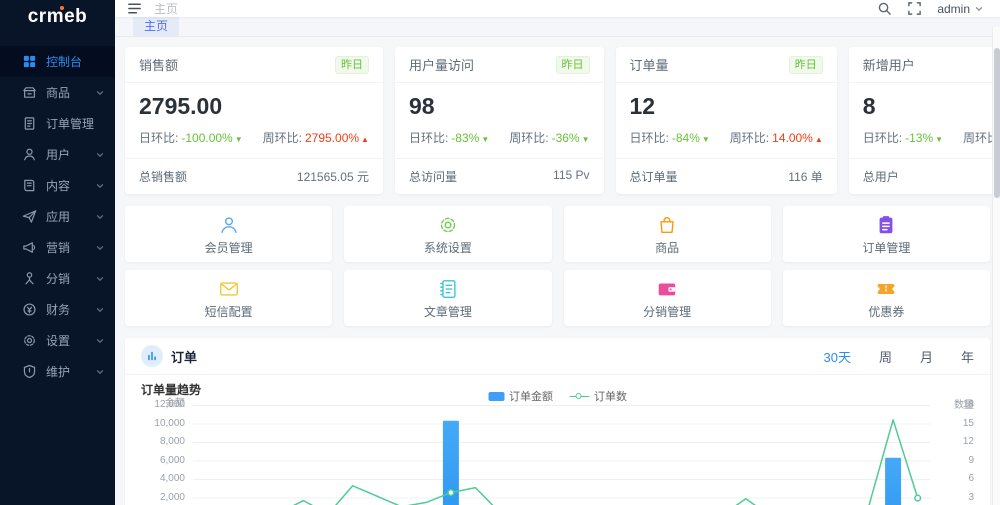 Image resolution: width=1000 pixels, height=505 pixels. What do you see at coordinates (29, 309) in the screenshot?
I see `finance-icon` at bounding box center [29, 309].